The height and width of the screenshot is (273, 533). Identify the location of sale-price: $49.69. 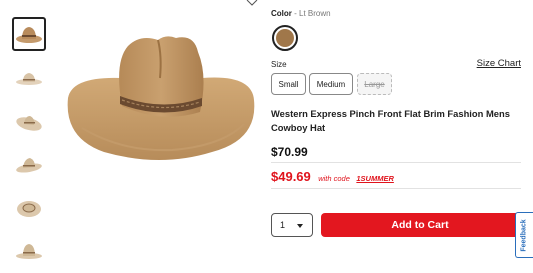
(291, 176).